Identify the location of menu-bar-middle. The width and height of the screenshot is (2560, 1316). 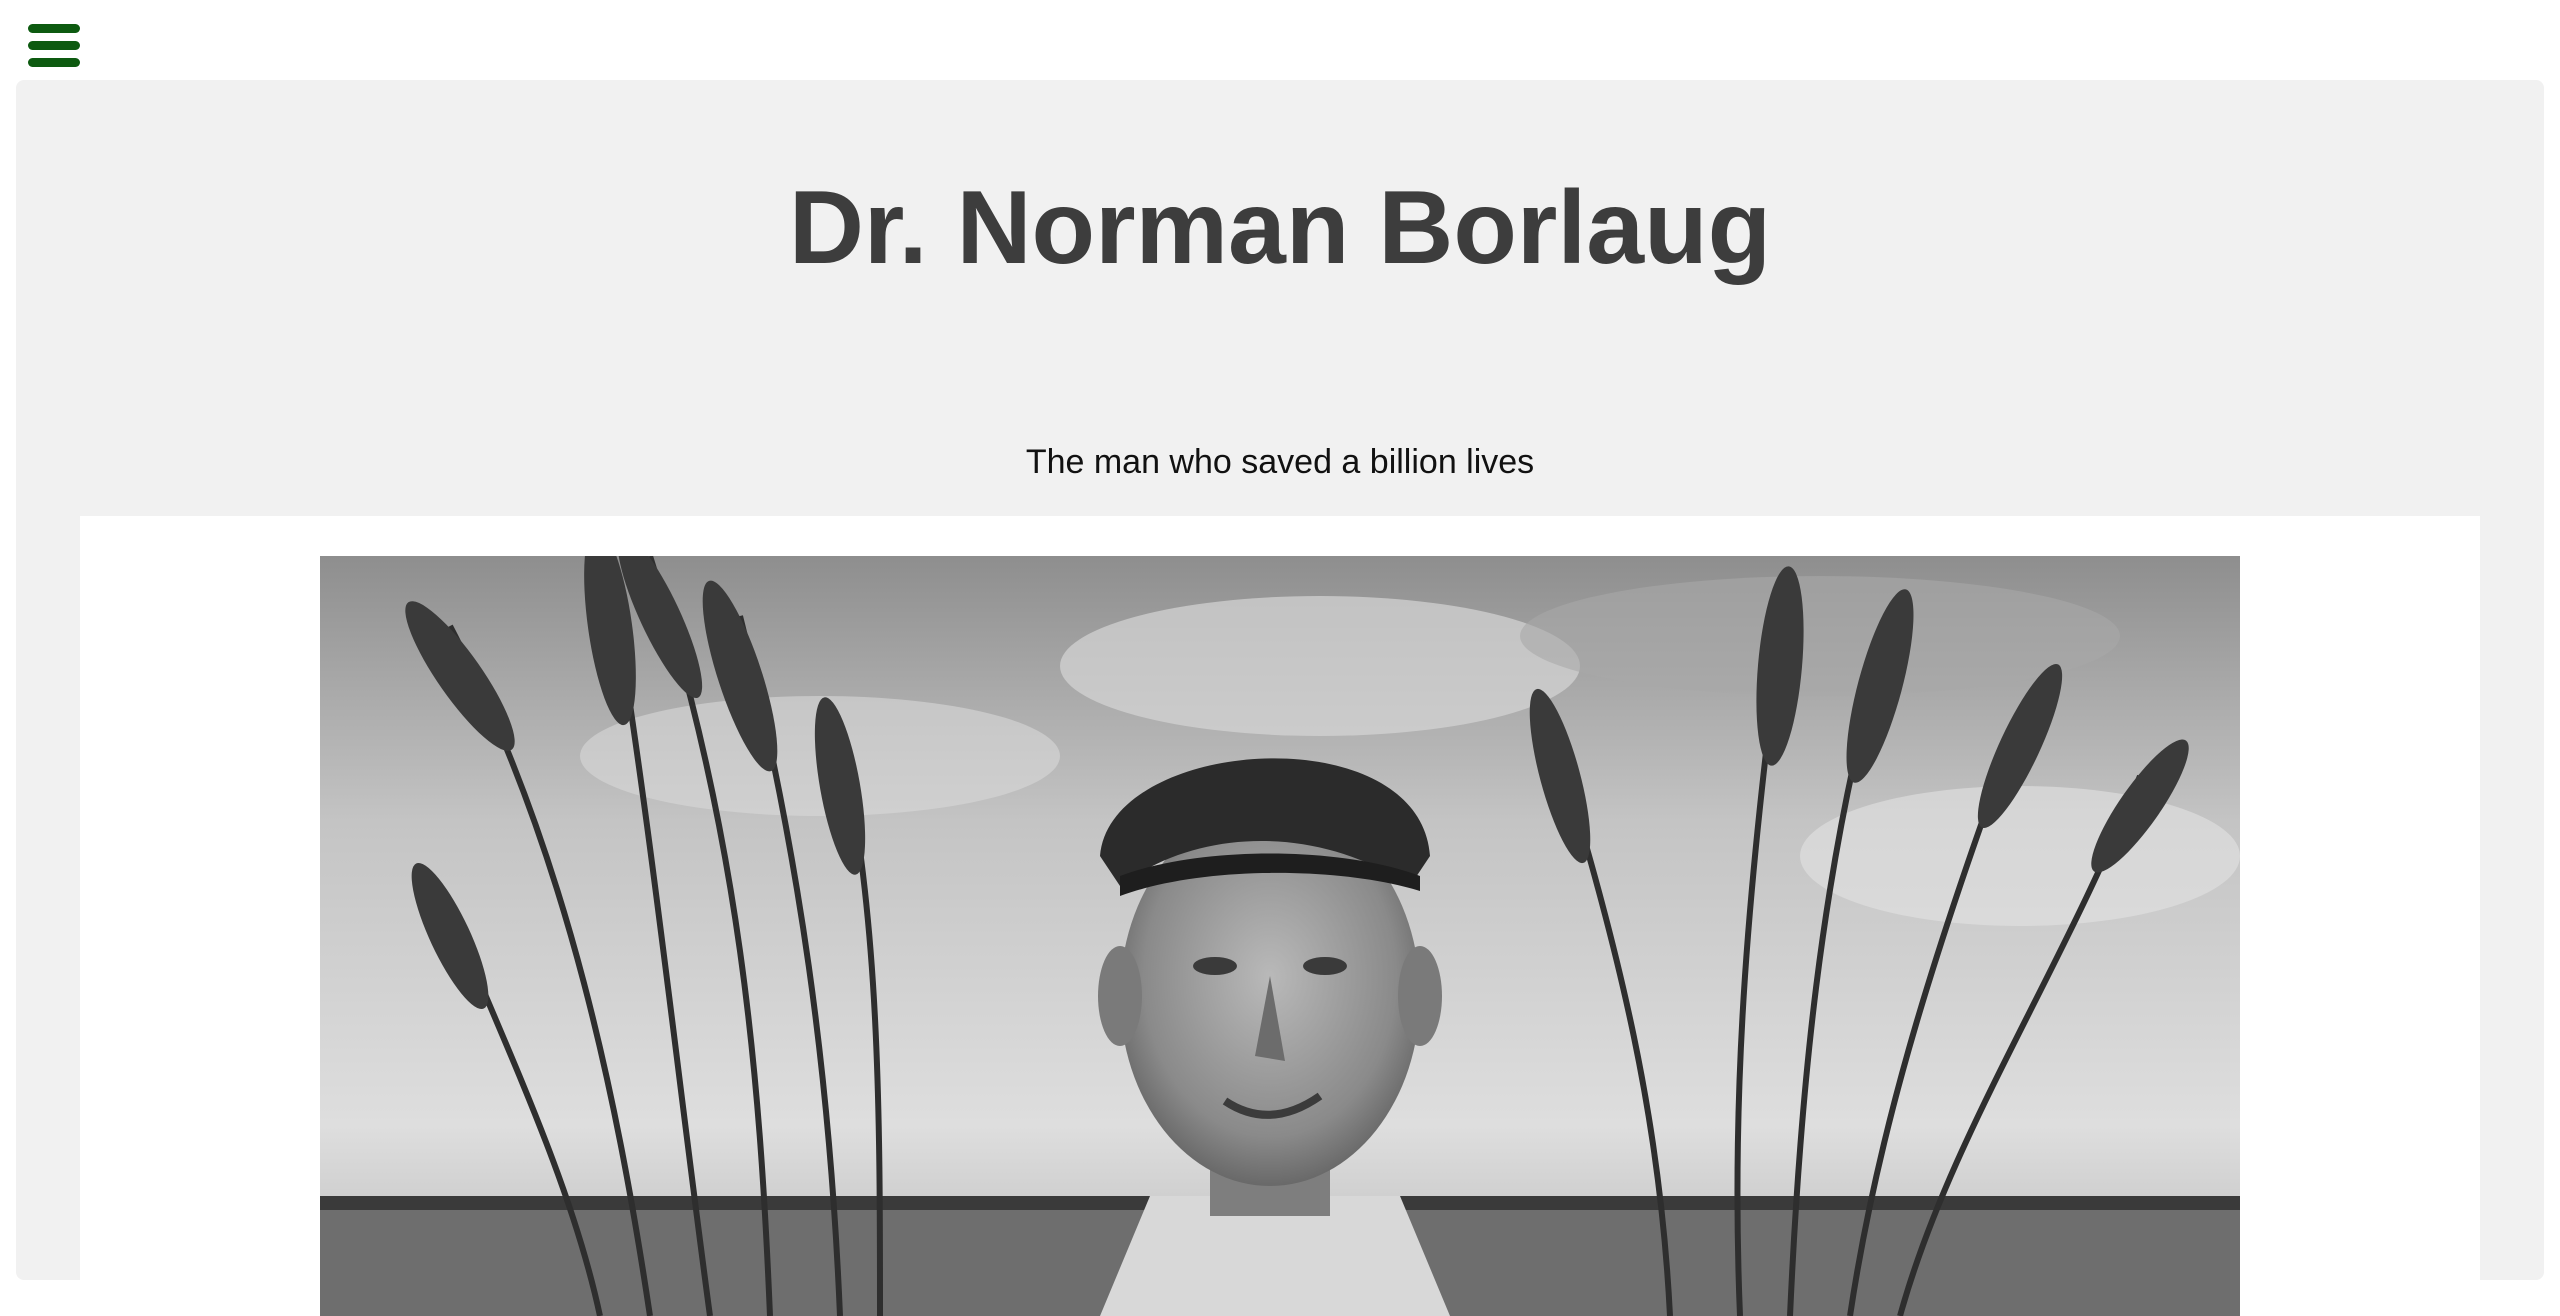
(54, 45).